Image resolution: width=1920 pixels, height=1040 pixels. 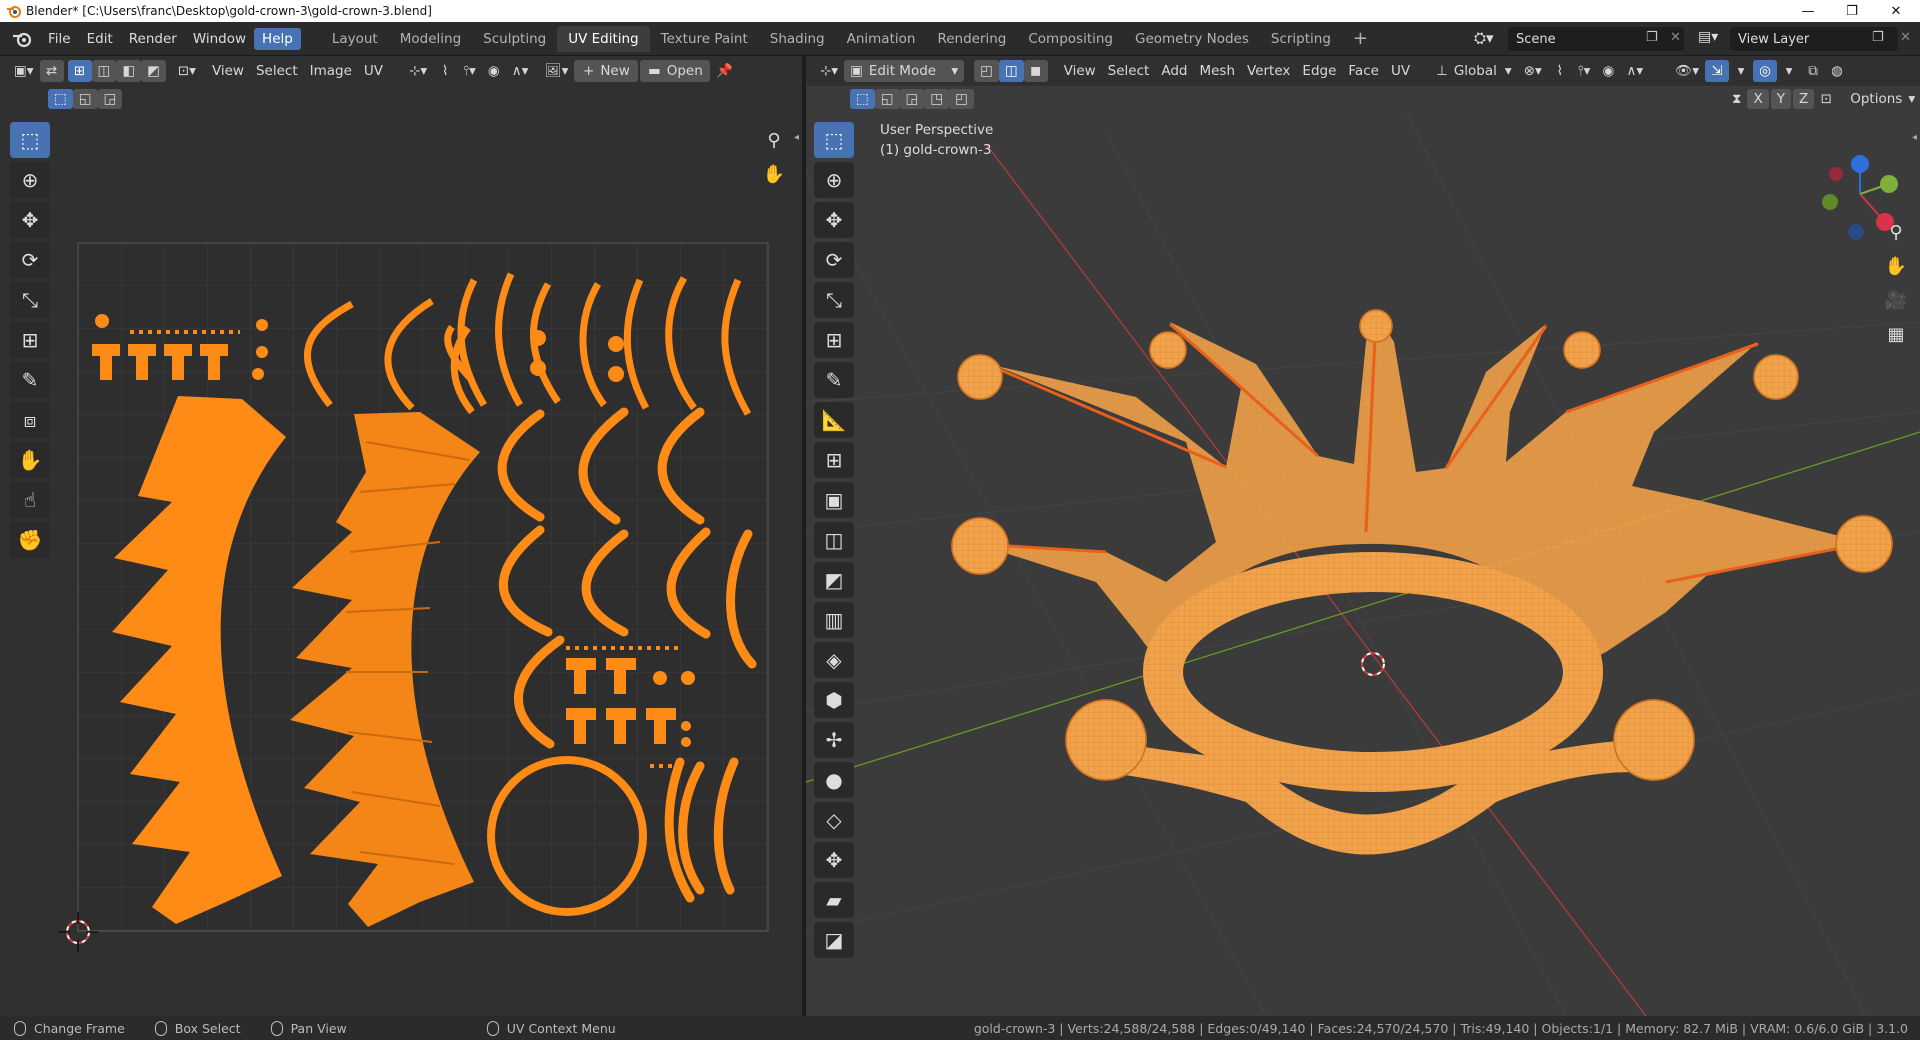 I want to click on rip-region-tool-icon: ◪, so click(x=834, y=940).